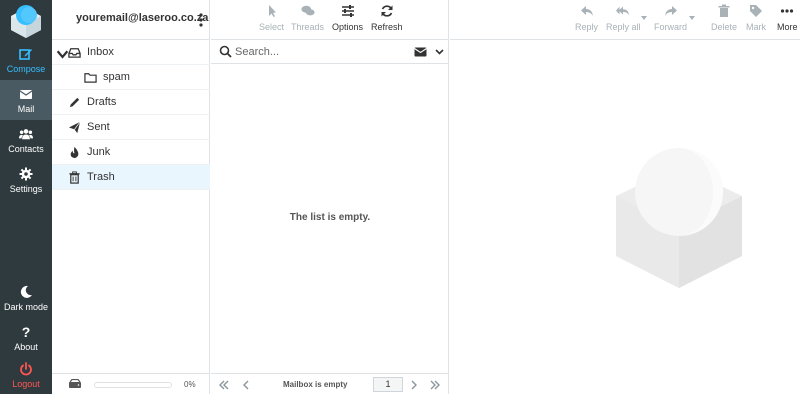 Image resolution: width=800 pixels, height=394 pixels. What do you see at coordinates (131, 152) in the screenshot?
I see `folder-junk: Junk` at bounding box center [131, 152].